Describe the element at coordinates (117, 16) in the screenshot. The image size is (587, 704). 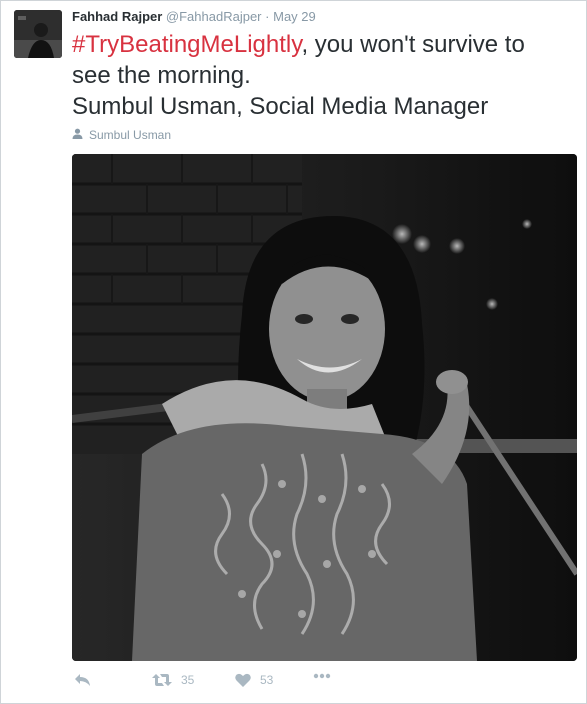
I see `author-name: Fahhad Rajper` at that location.